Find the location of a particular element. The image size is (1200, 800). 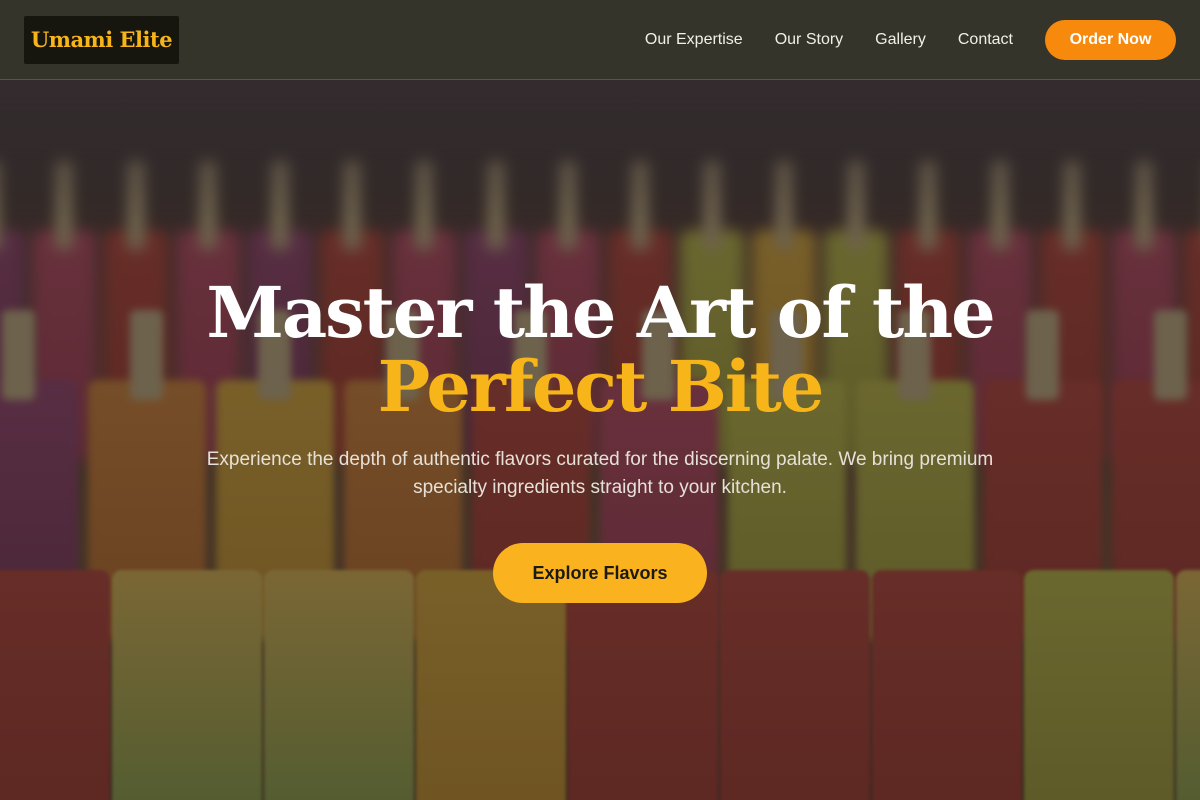

headline-line-2: Perfect Bite is located at coordinates (601, 386).